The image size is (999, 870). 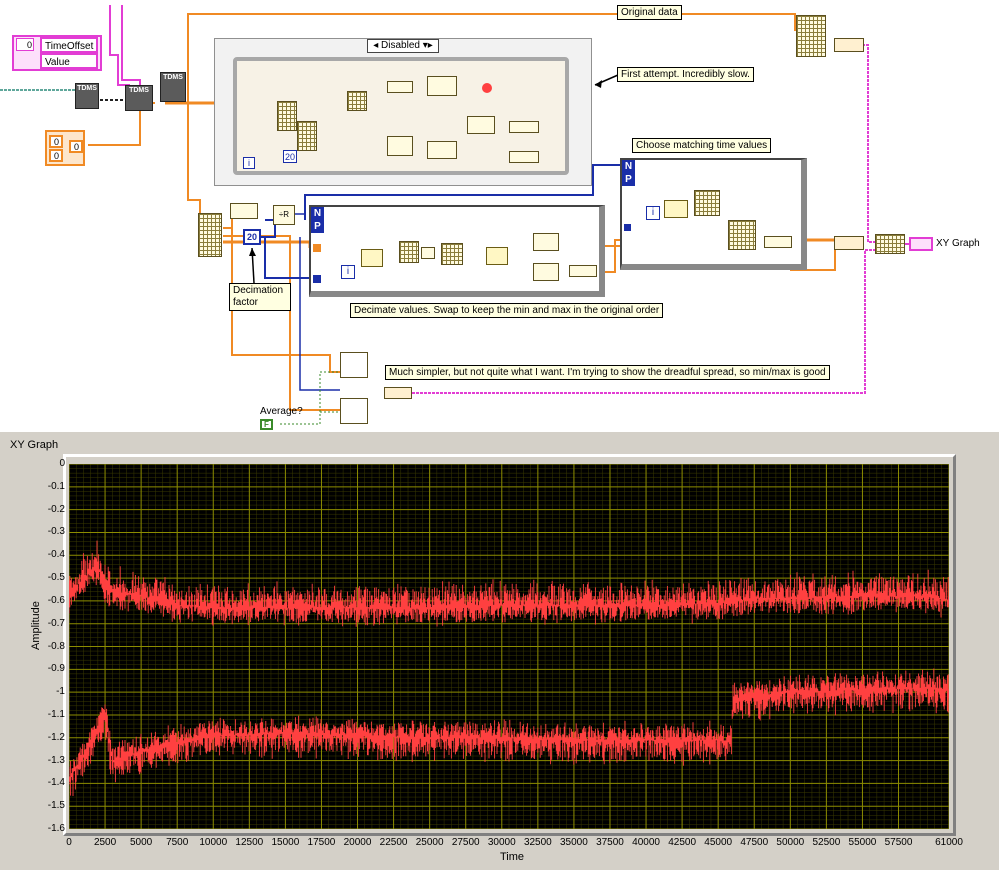 What do you see at coordinates (56, 737) in the screenshot?
I see `y-tick-label: -1.2` at bounding box center [56, 737].